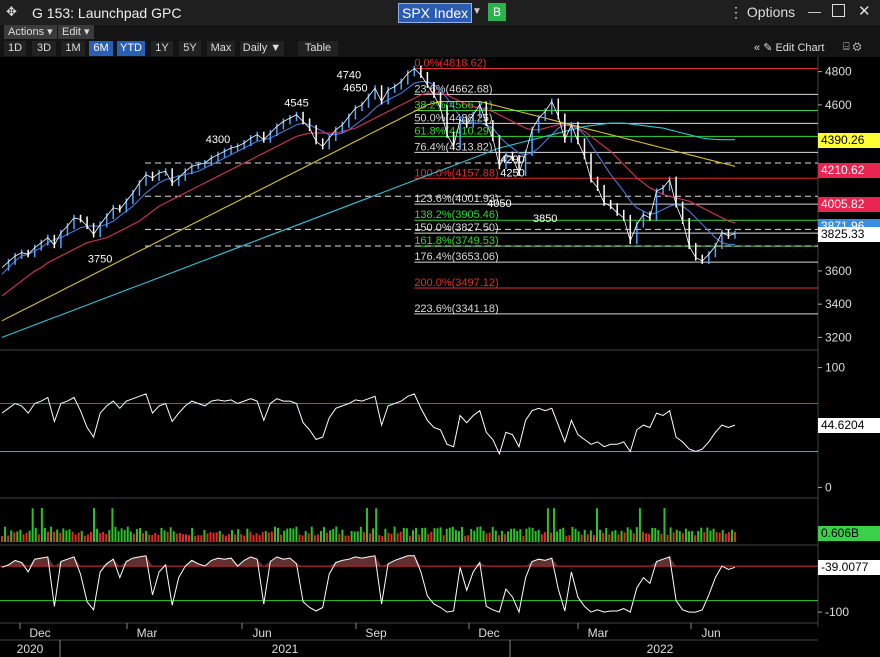 Image resolution: width=880 pixels, height=657 pixels. What do you see at coordinates (107, 13) in the screenshot?
I see `window-title: G 153: Launchpad GPC` at bounding box center [107, 13].